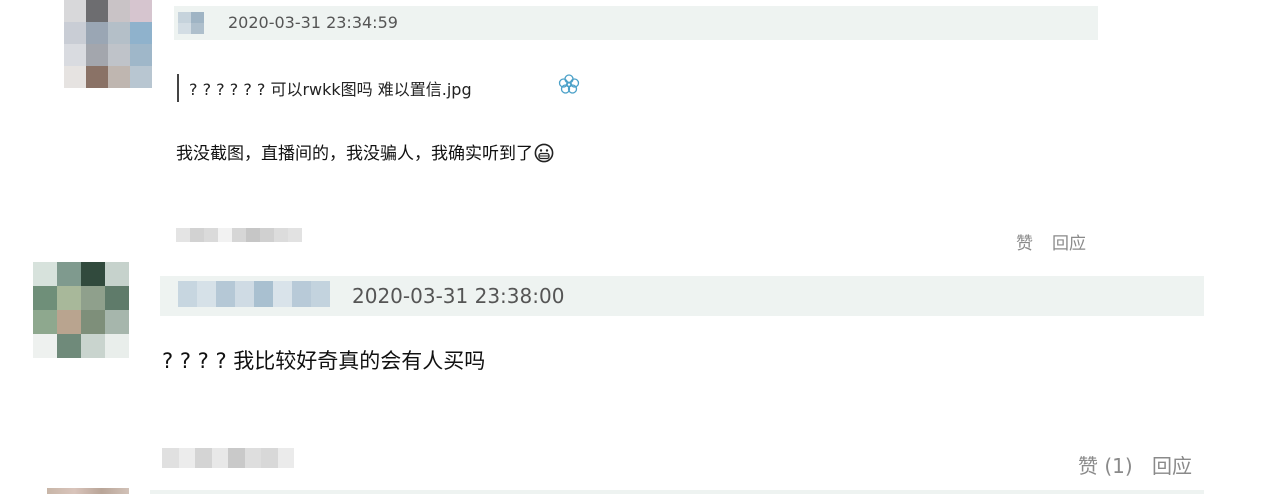 Image resolution: width=1268 pixels, height=494 pixels. I want to click on grimace-emoji-icon, so click(544, 153).